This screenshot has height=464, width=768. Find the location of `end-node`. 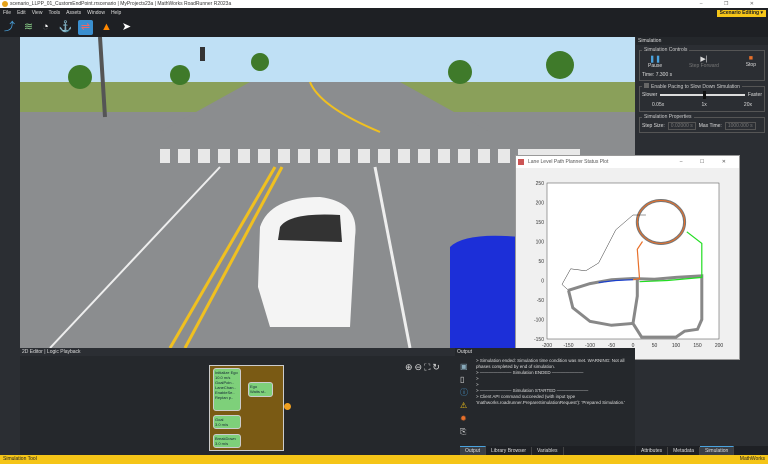

end-node is located at coordinates (287, 406).